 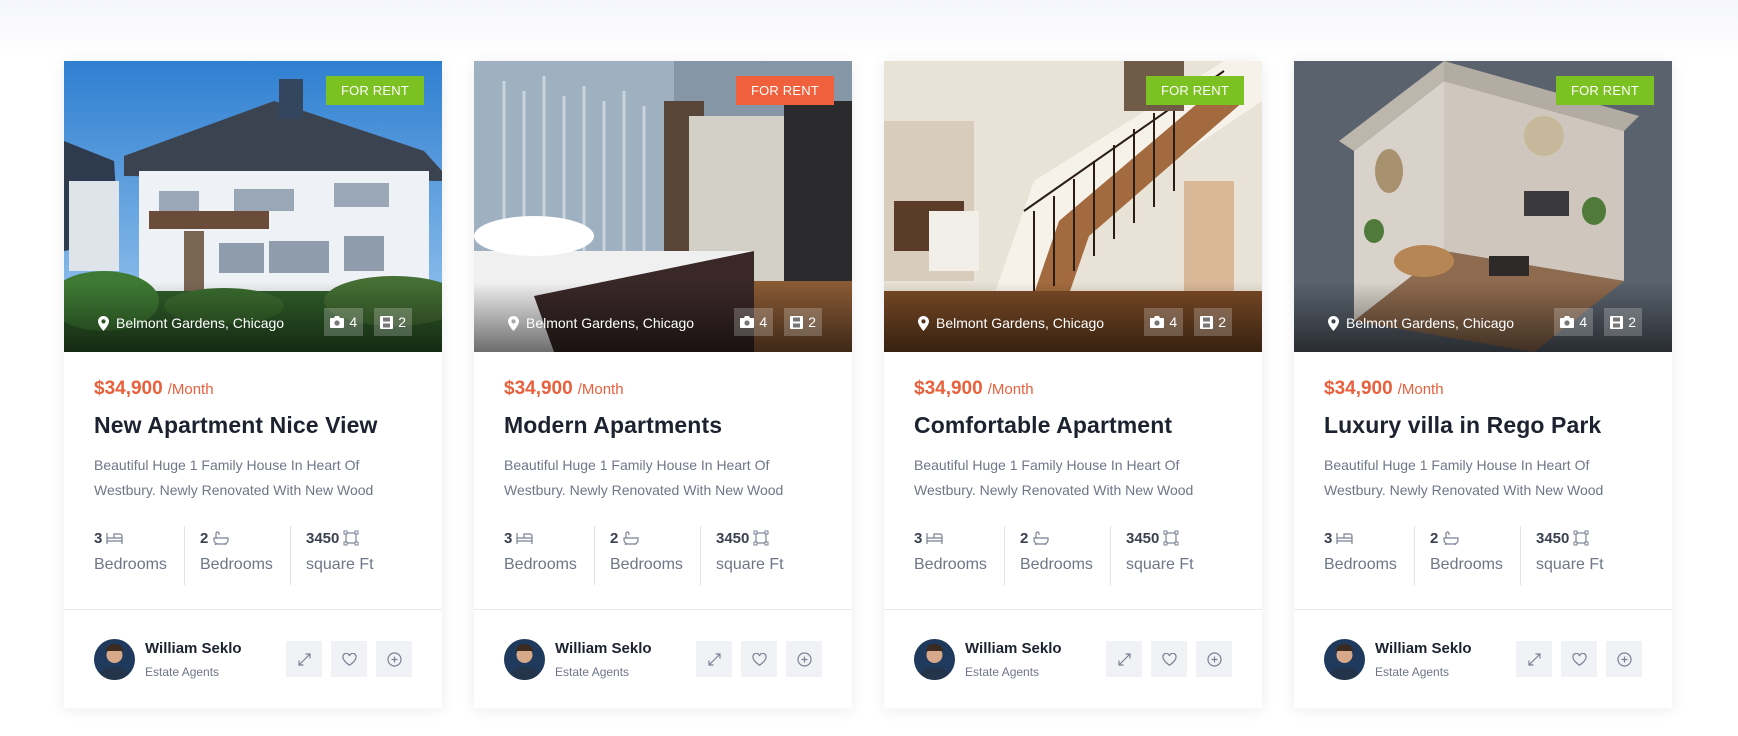 I want to click on stat-value: 3, so click(x=508, y=538).